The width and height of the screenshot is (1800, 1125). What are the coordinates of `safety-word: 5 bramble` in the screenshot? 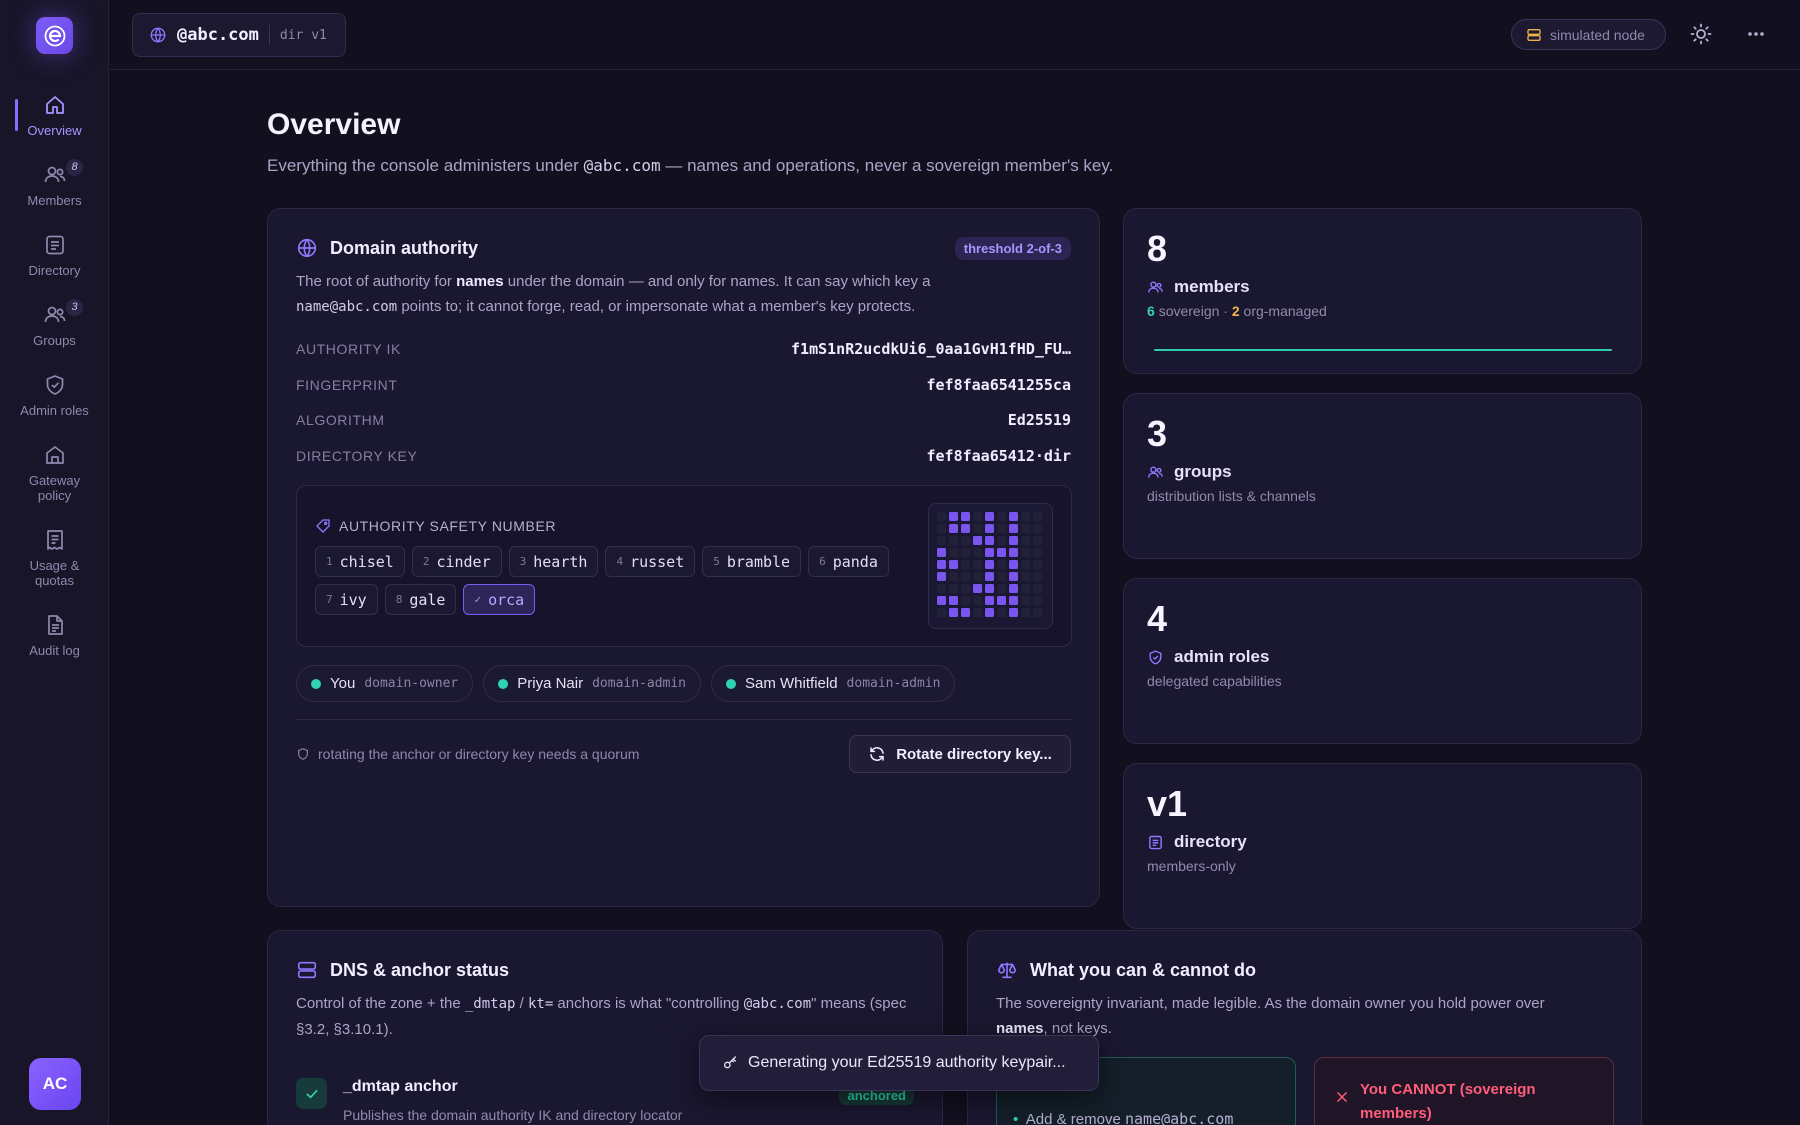 It's located at (752, 561).